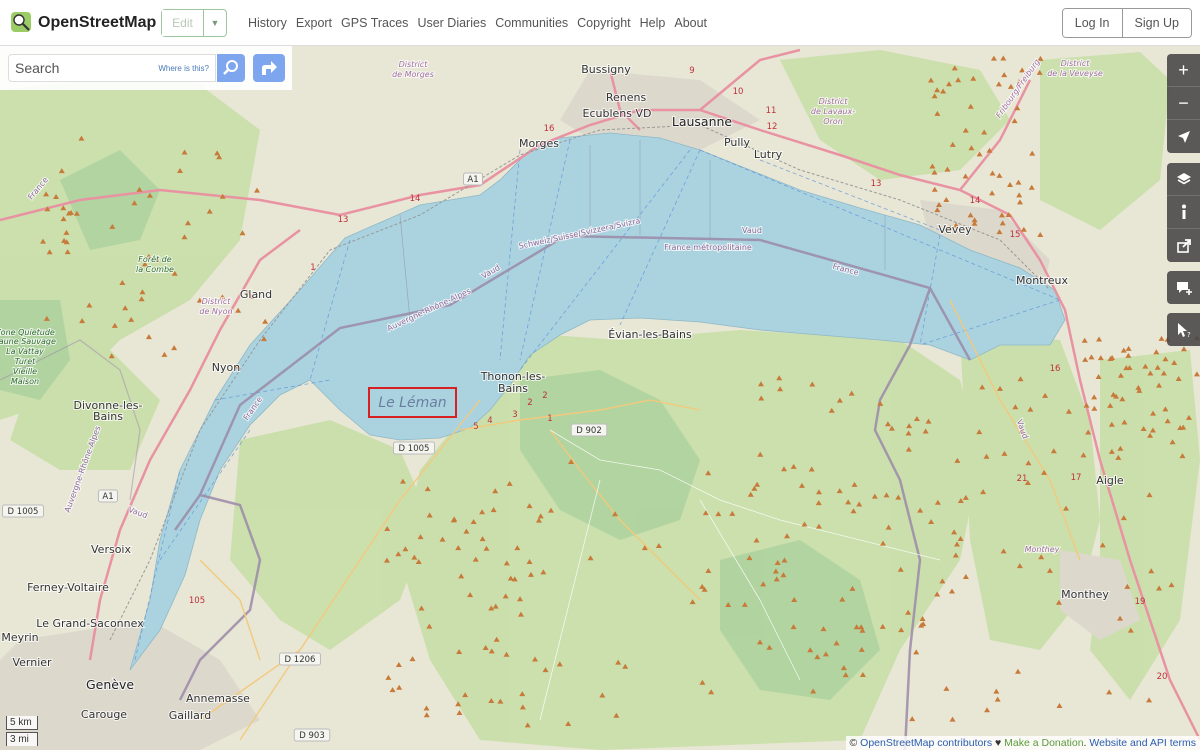 Image resolution: width=1200 pixels, height=750 pixels. Describe the element at coordinates (1092, 23) in the screenshot. I see `login-button: Log In` at that location.